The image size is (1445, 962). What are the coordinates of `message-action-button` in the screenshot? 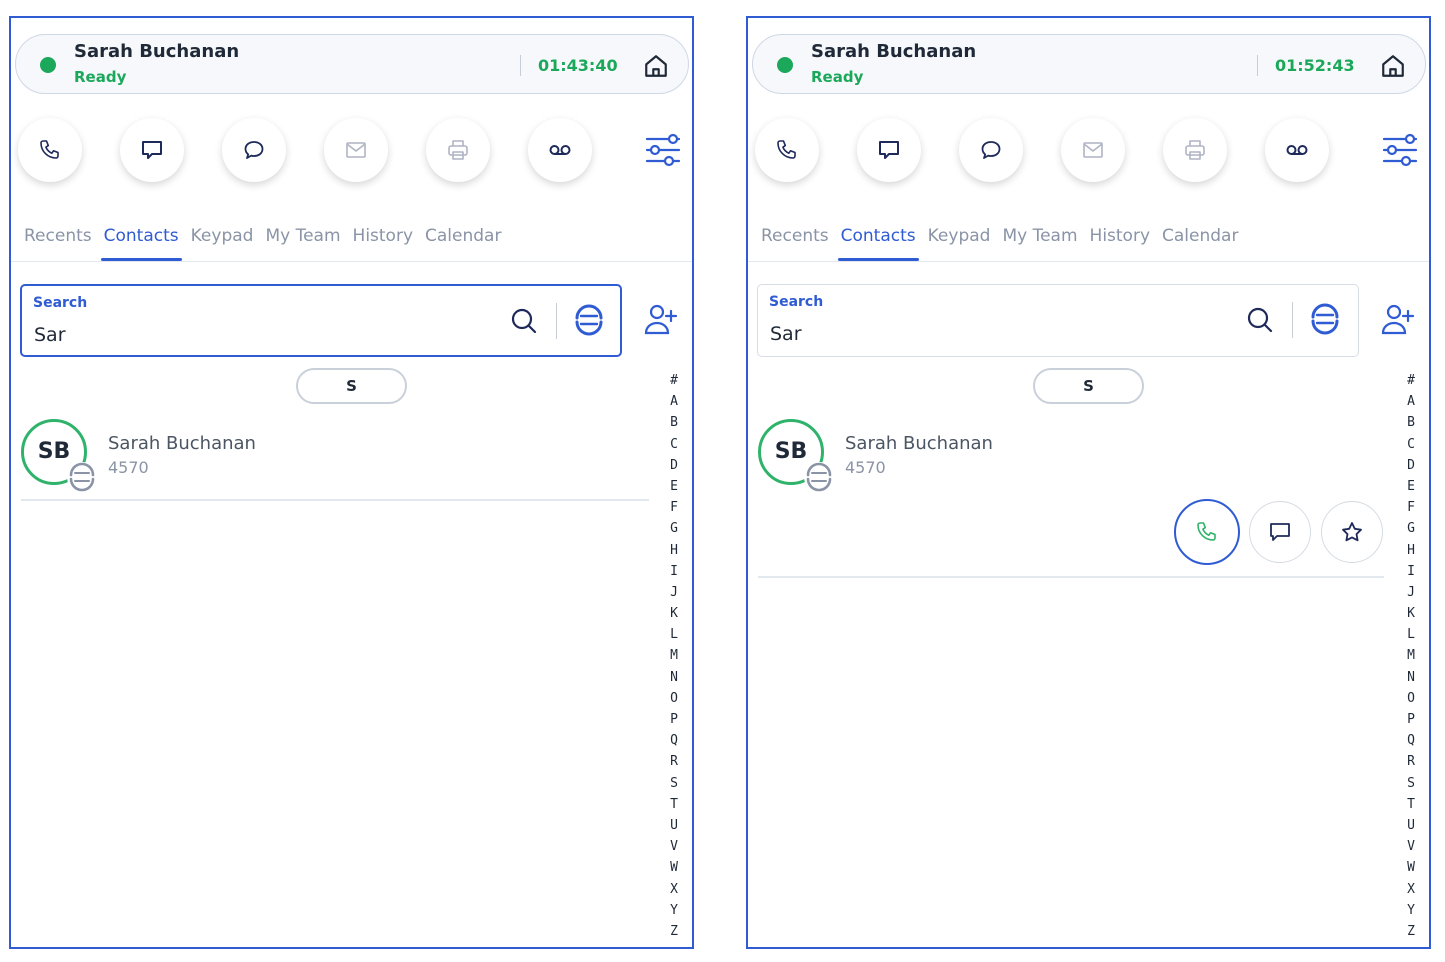 It's located at (254, 150).